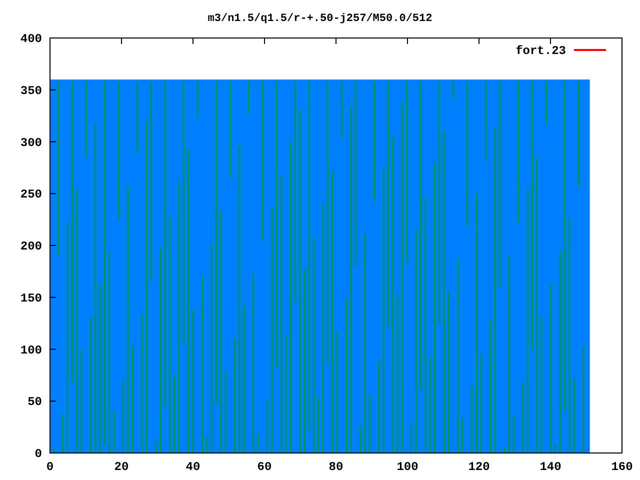 This screenshot has height=480, width=640. Describe the element at coordinates (479, 467) in the screenshot. I see `x-tick-label: 120` at that location.